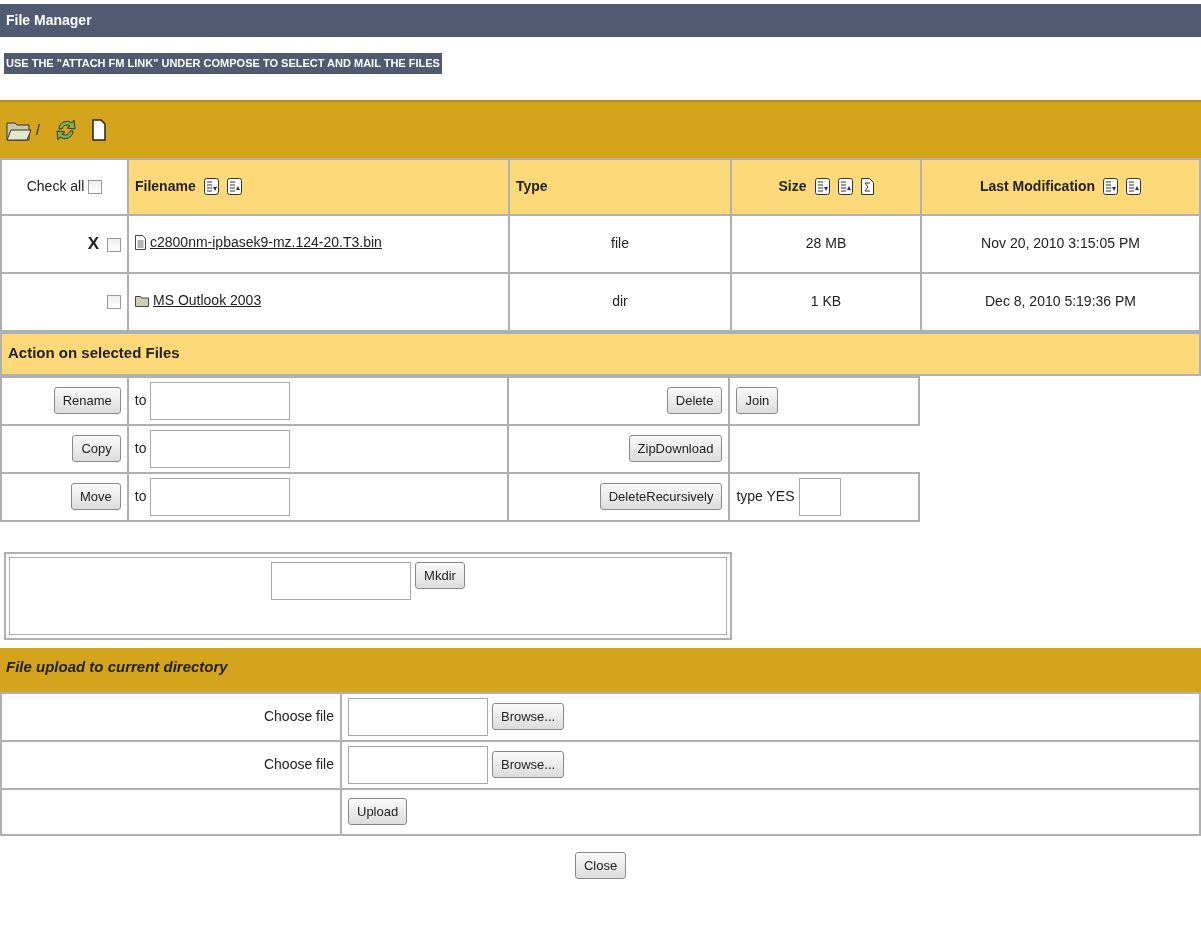 The height and width of the screenshot is (936, 1201). I want to click on column-header: Filename, so click(318, 186).